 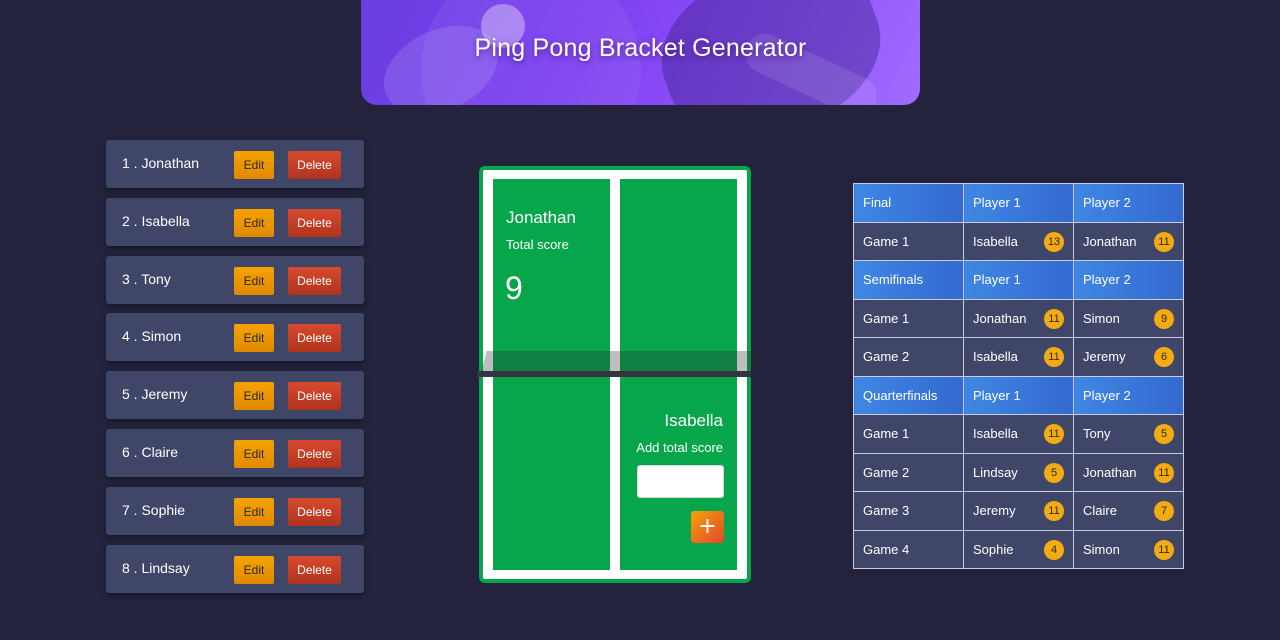 I want to click on header-banner: Ping Pong Bracket Generator, so click(x=640, y=52).